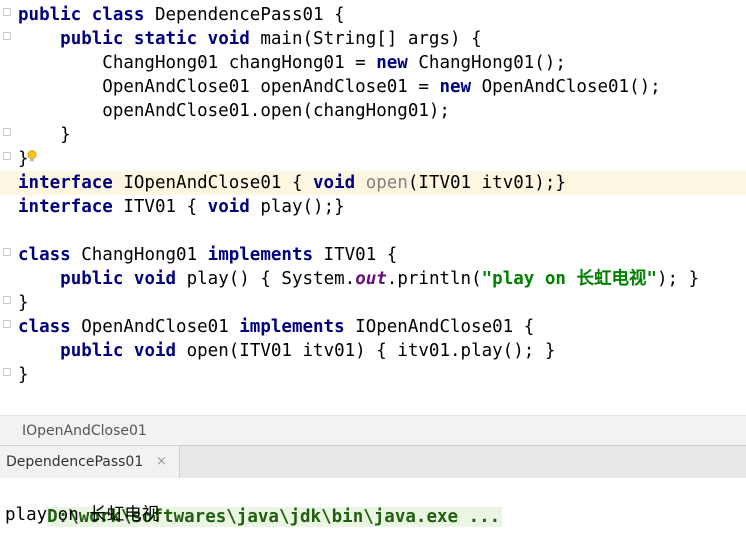  What do you see at coordinates (84, 431) in the screenshot?
I see `breadcrumb-item: IOpenAndClose01` at bounding box center [84, 431].